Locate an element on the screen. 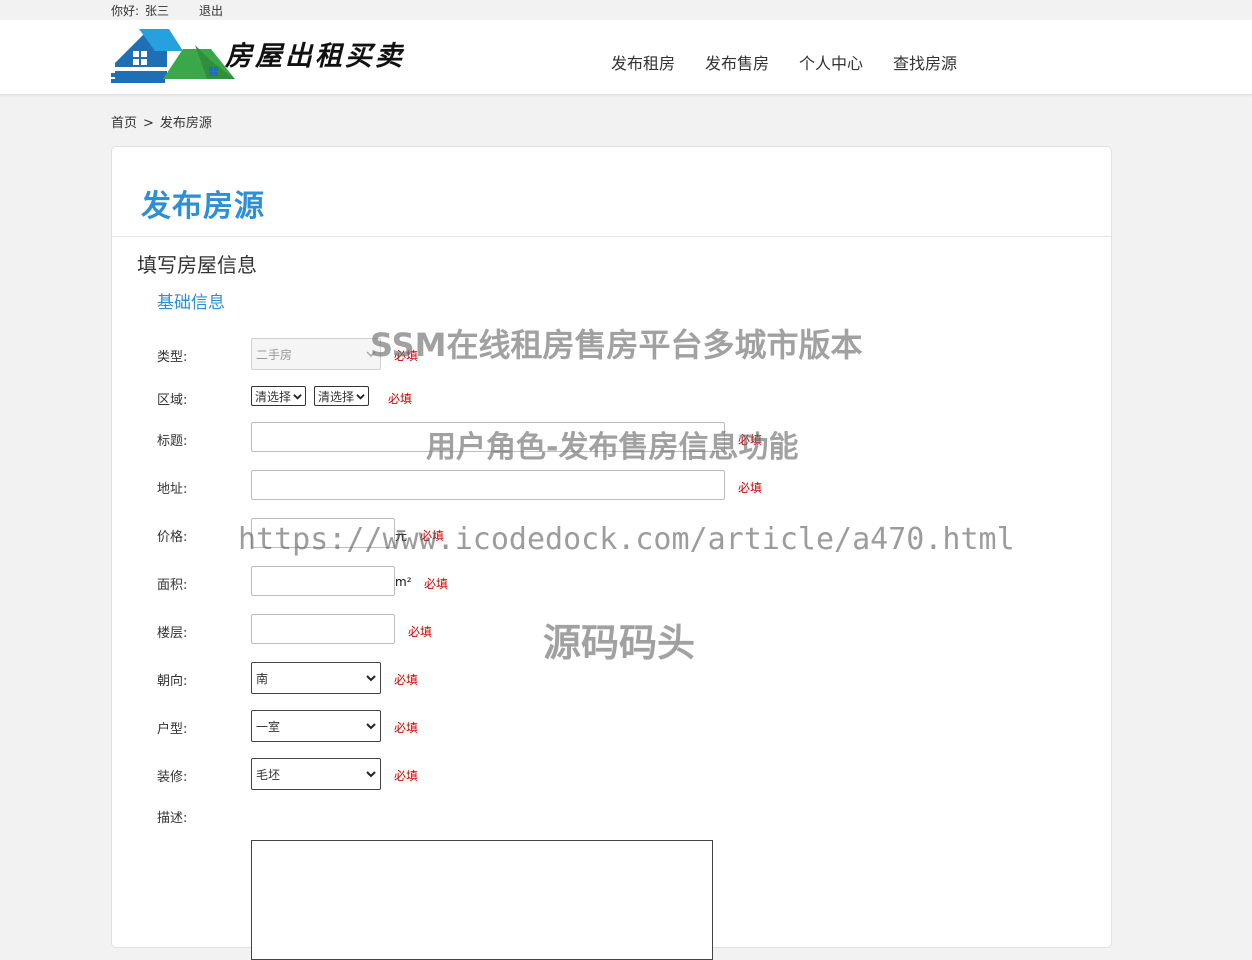 The image size is (1252, 960). greeting-label: 你好: is located at coordinates (125, 11).